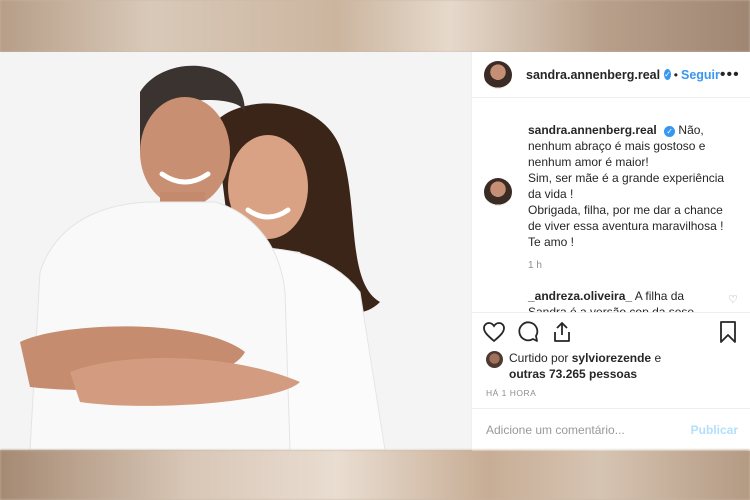 This screenshot has height=500, width=750. What do you see at coordinates (592, 130) in the screenshot?
I see `caption-username: sandra.annenberg.real` at bounding box center [592, 130].